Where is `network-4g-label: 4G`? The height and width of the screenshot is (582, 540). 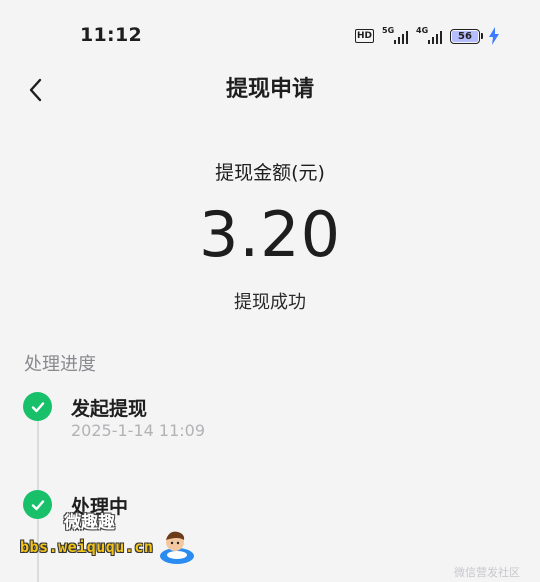
network-4g-label: 4G is located at coordinates (422, 30).